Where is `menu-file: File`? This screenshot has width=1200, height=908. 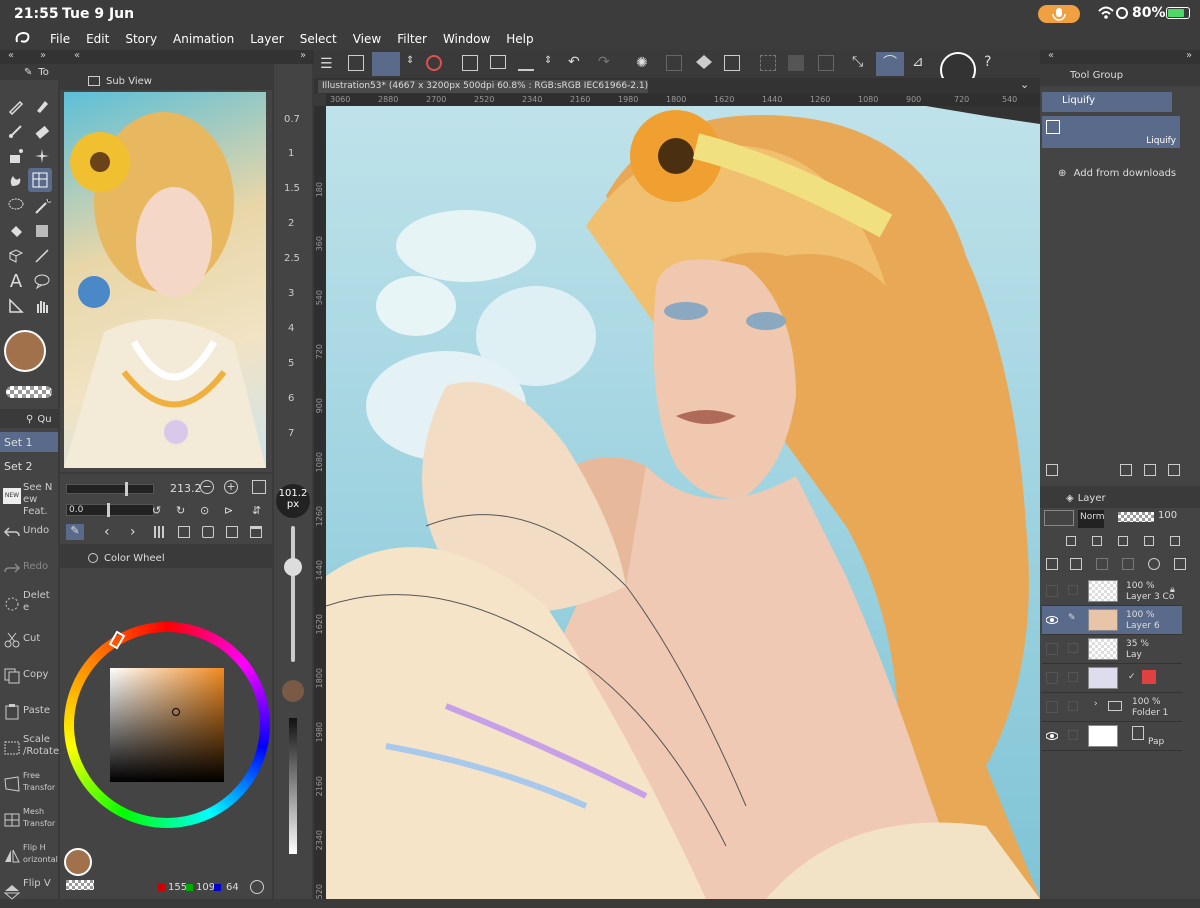
menu-file: File is located at coordinates (60, 39).